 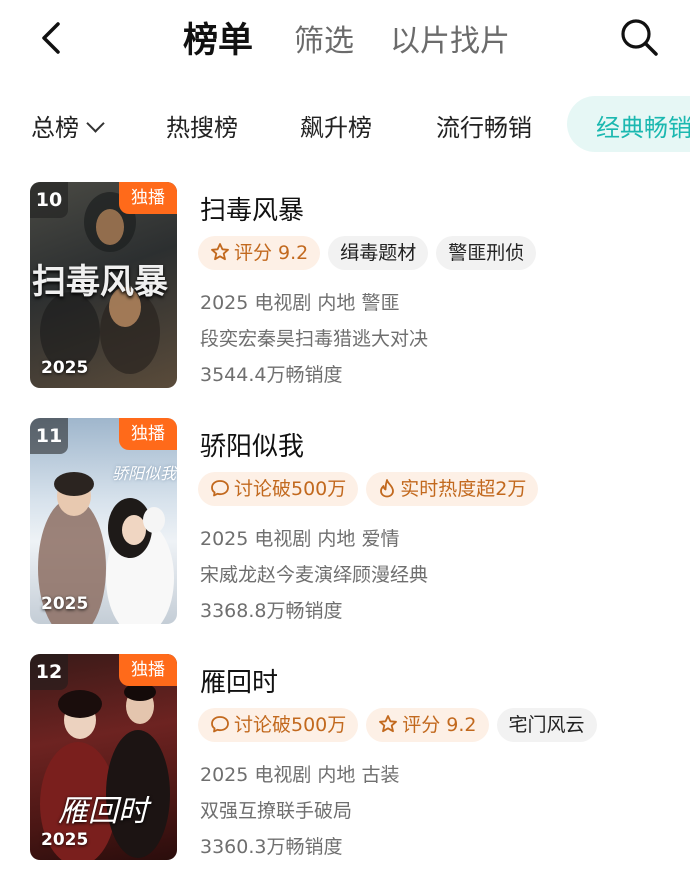 What do you see at coordinates (100, 282) in the screenshot?
I see `poster-title-art: 扫毒风暴` at bounding box center [100, 282].